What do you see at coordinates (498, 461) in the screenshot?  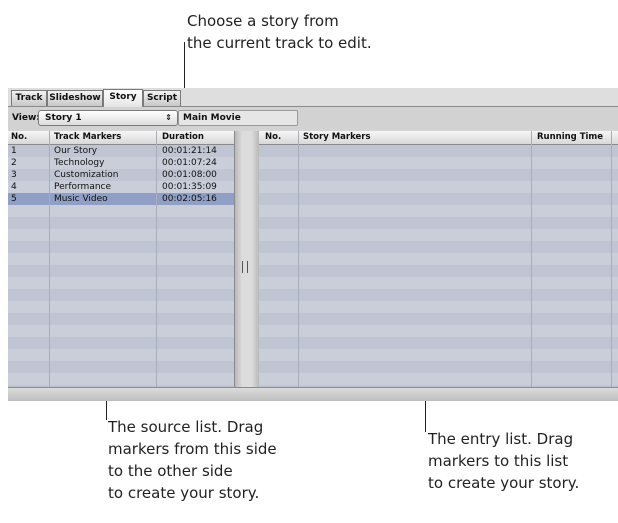 I see `callout-line: markers to this list` at bounding box center [498, 461].